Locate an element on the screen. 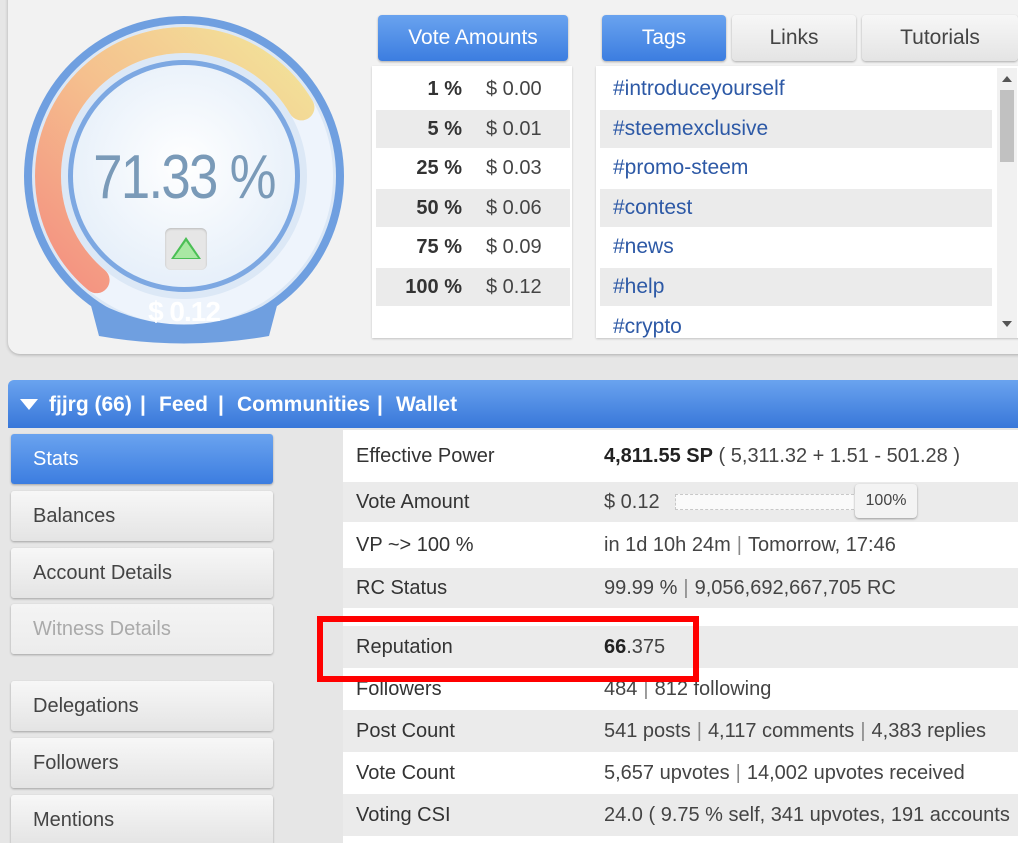 The height and width of the screenshot is (843, 1018). triangle-up-icon-inner is located at coordinates (186, 249).